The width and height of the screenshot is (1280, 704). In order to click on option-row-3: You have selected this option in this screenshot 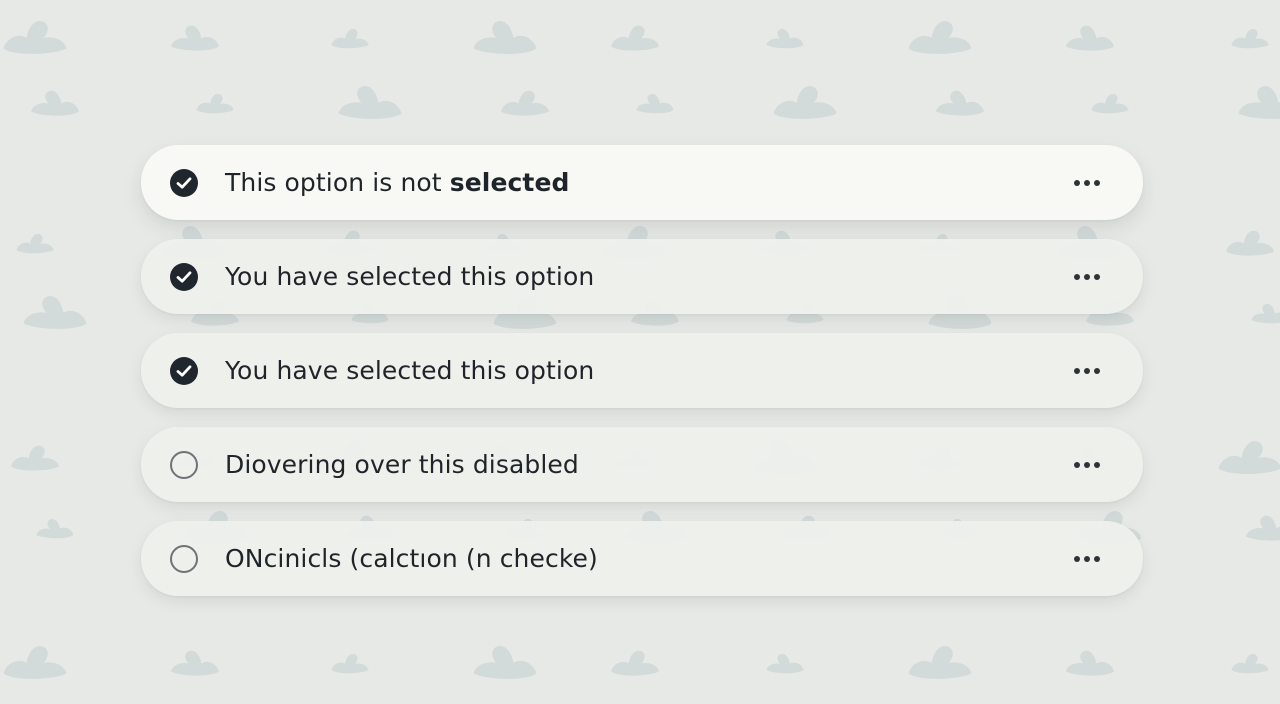, I will do `click(642, 370)`.